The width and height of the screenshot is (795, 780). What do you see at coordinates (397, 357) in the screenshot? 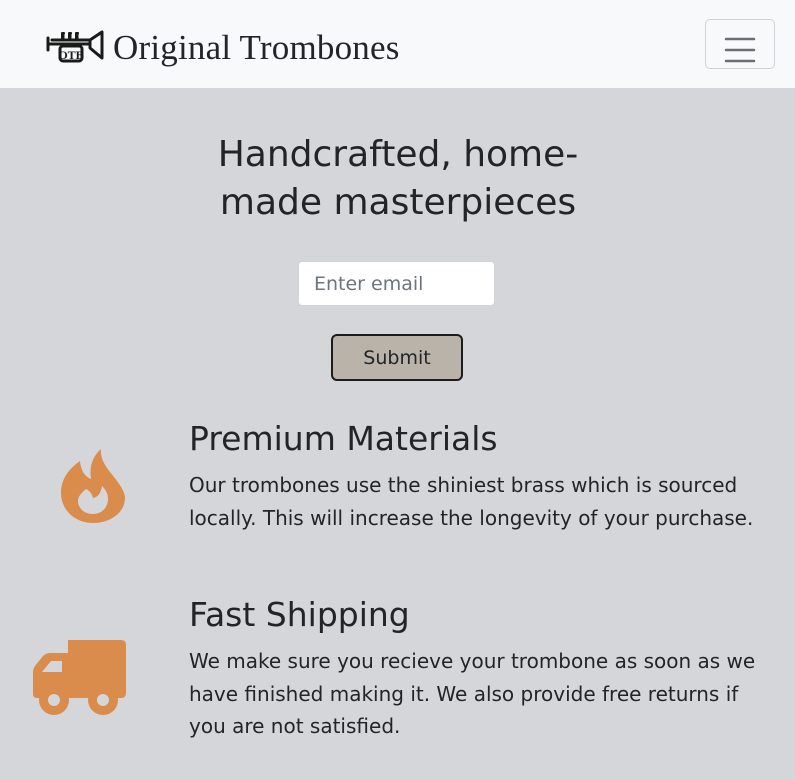
I see `submit-button: Submit` at bounding box center [397, 357].